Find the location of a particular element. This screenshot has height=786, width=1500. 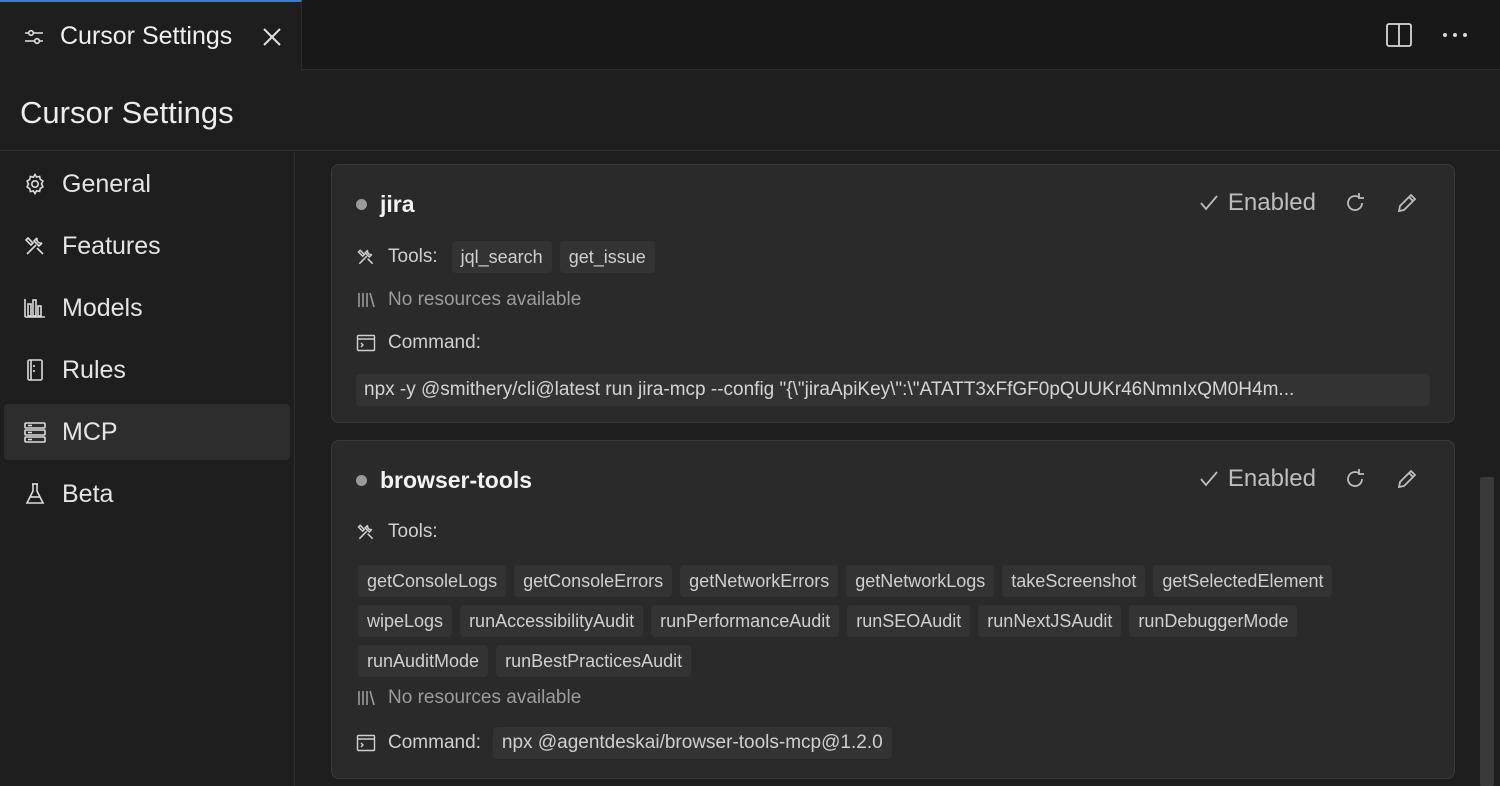

tab-bar: Cursor Settings is located at coordinates (750, 35).